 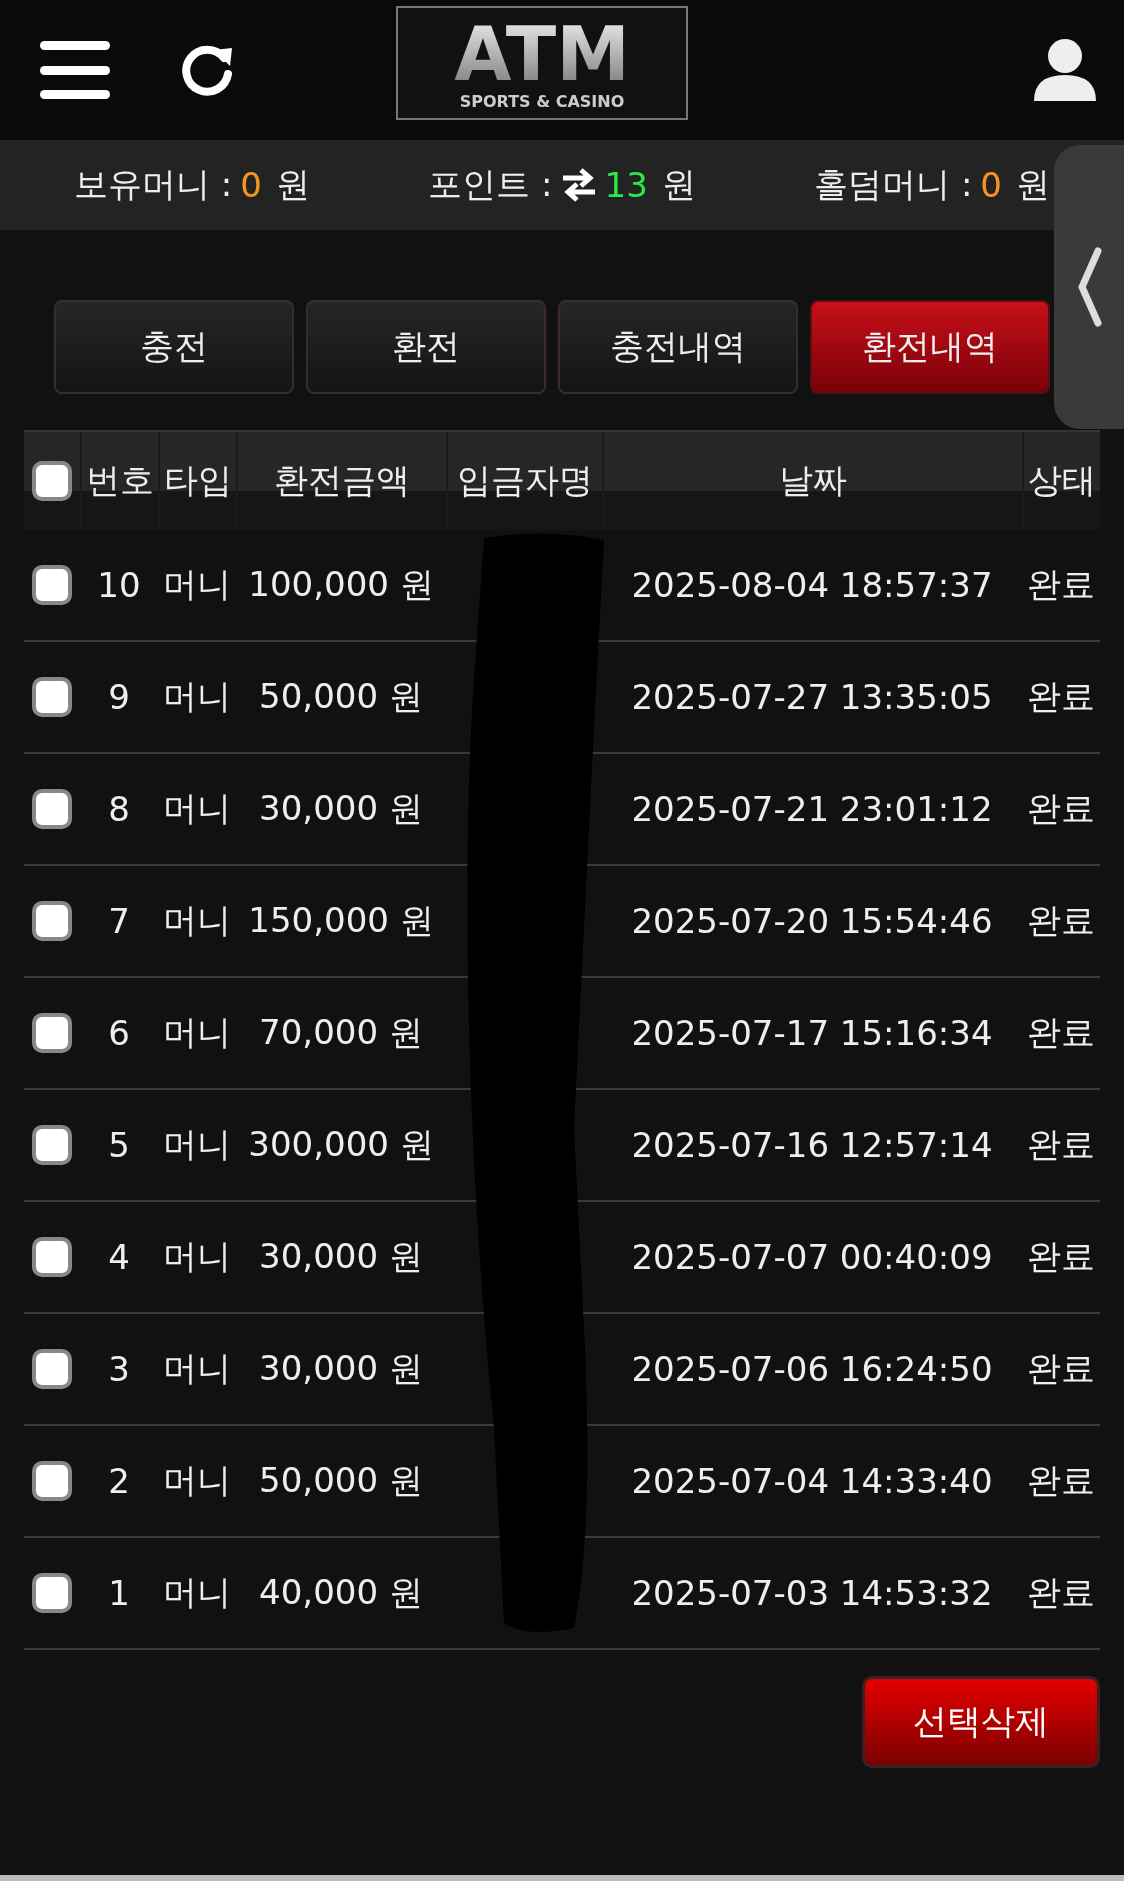 I want to click on table-cell-text: 6, so click(x=119, y=1033).